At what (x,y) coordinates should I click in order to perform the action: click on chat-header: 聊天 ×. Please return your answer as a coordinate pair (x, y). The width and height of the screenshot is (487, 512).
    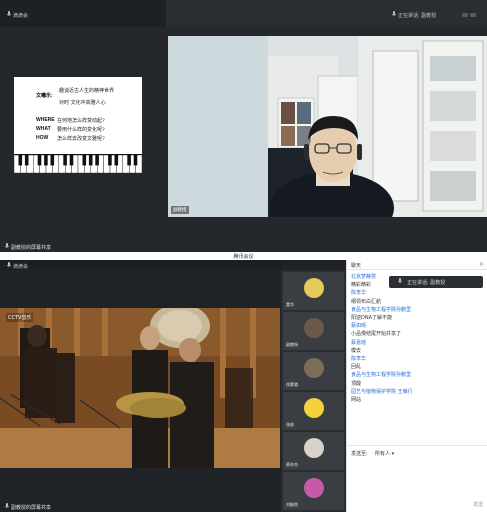
    Looking at the image, I should click on (417, 265).